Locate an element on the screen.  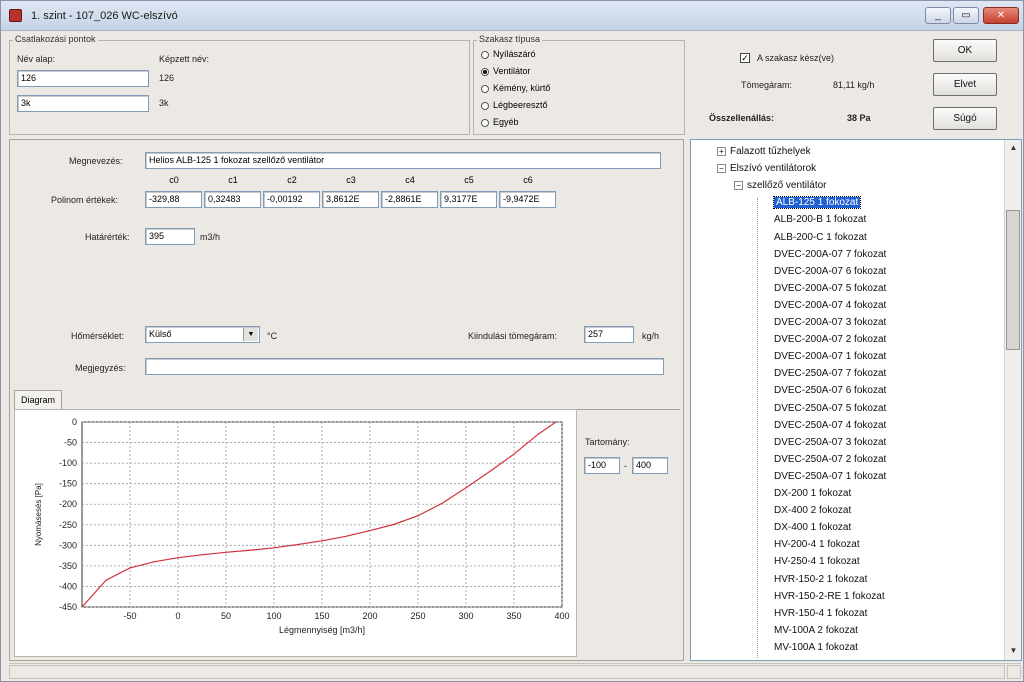
tree-item-fan: DVEC-200A-07 6 fokozat is located at coordinates (830, 271).